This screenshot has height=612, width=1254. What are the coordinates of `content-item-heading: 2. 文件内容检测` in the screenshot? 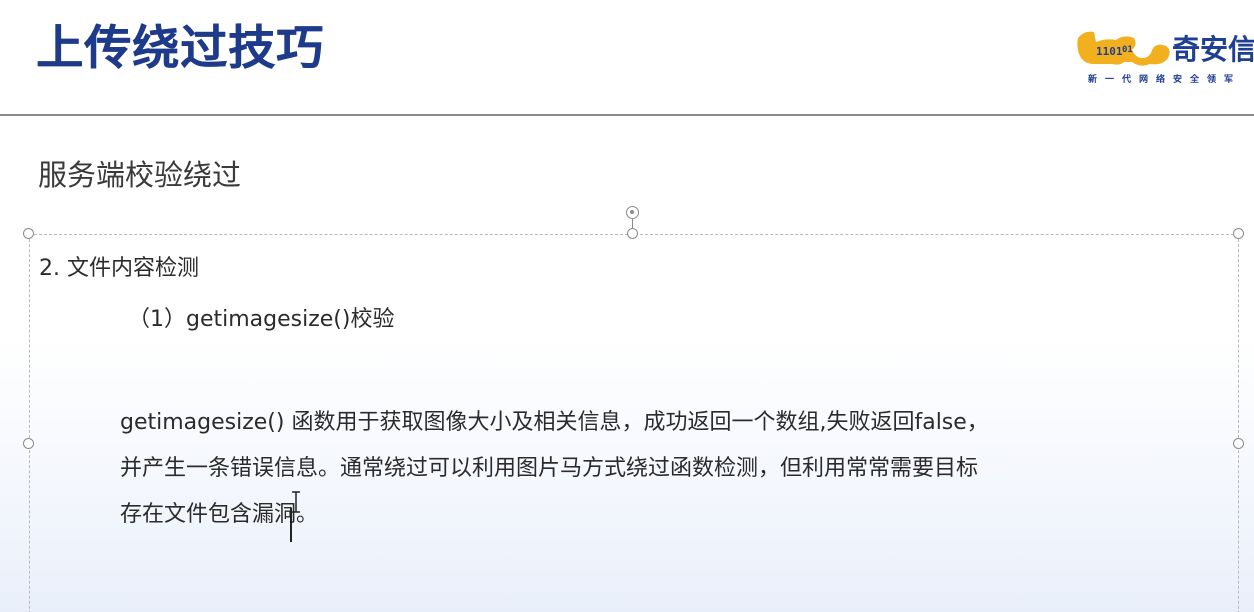 It's located at (119, 268).